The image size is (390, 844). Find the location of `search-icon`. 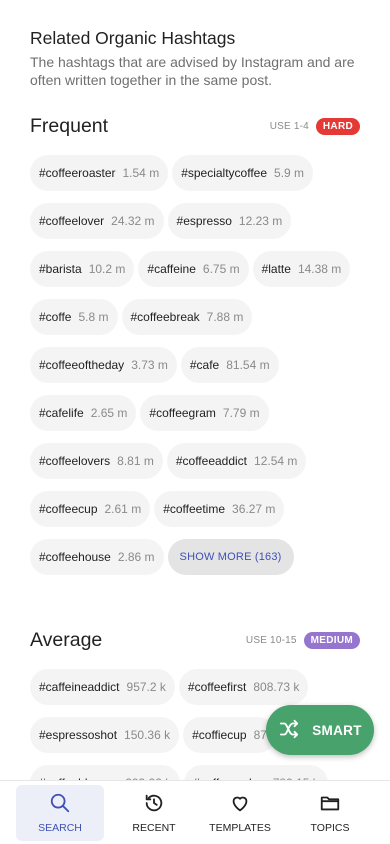

search-icon is located at coordinates (60, 804).